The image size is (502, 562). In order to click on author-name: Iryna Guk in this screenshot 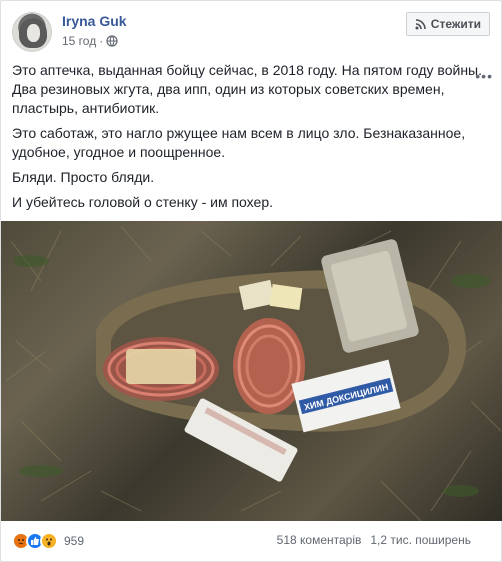, I will do `click(94, 21)`.